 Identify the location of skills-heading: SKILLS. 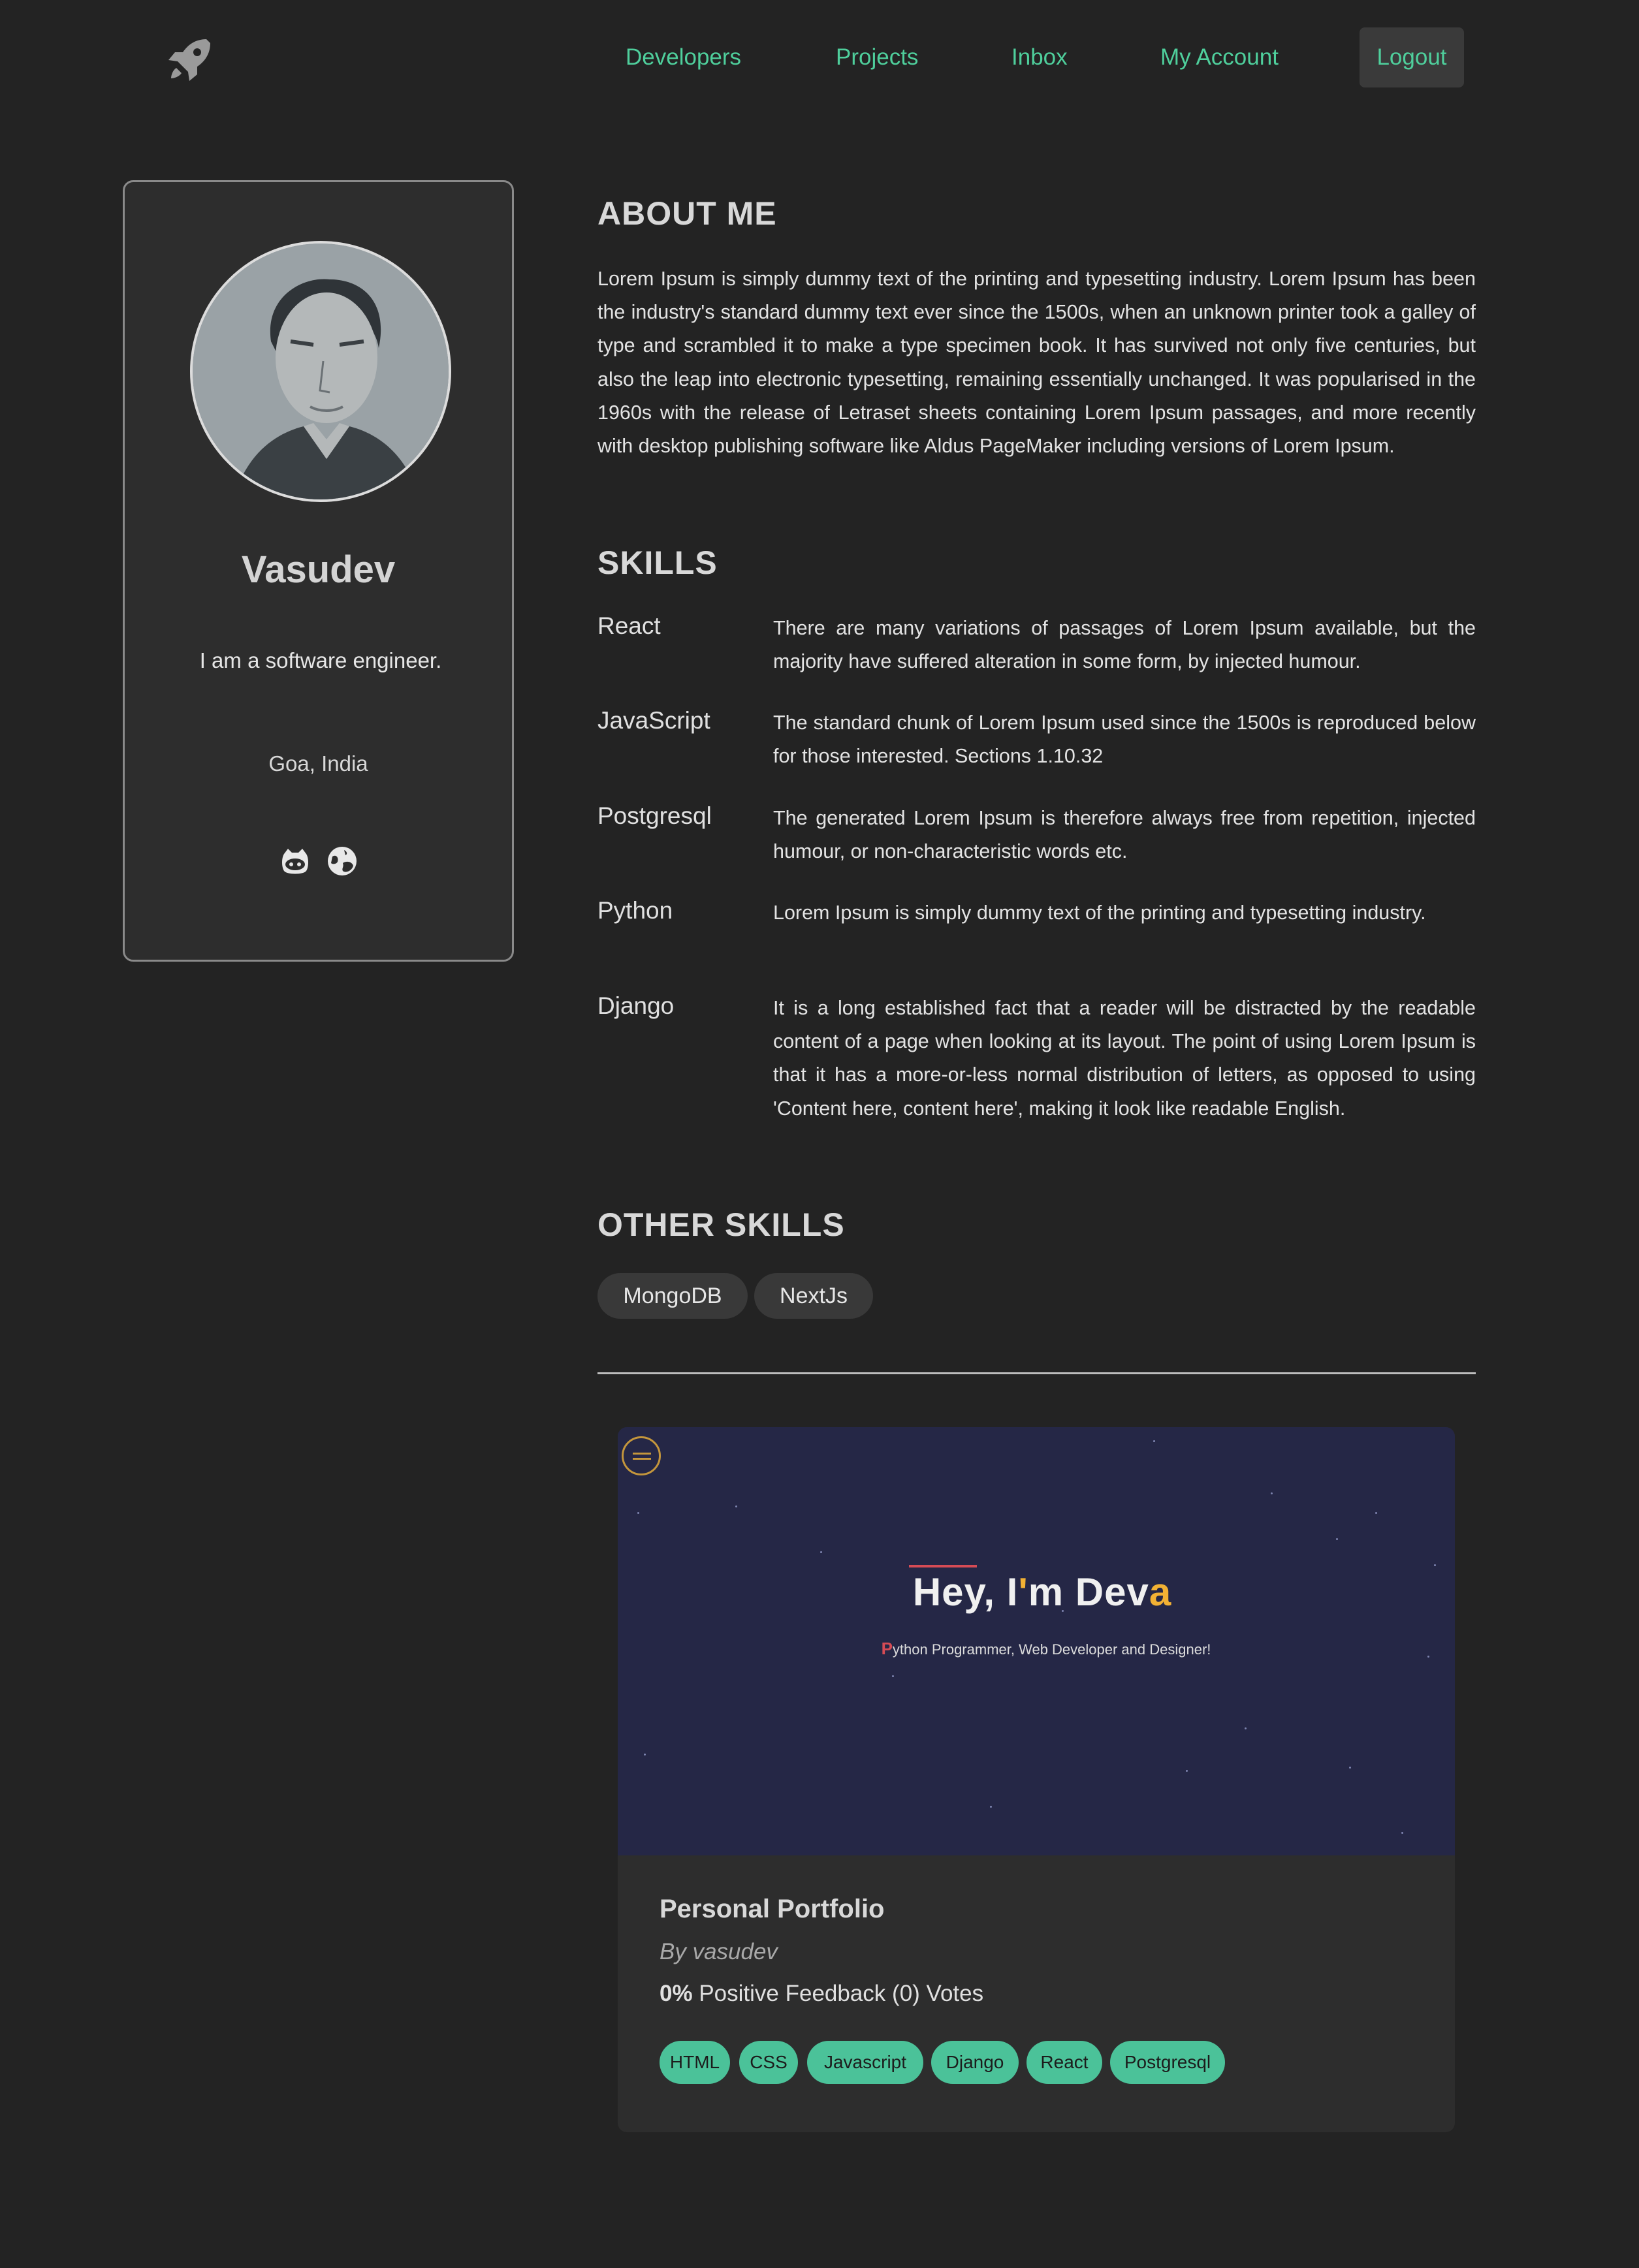
(657, 562).